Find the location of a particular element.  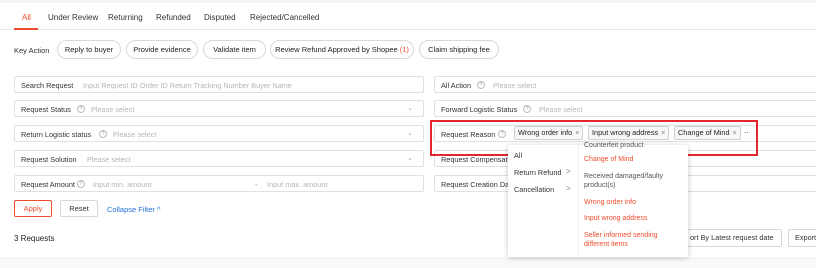

dropdown-option-return-refund: Return Refund is located at coordinates (537, 172).